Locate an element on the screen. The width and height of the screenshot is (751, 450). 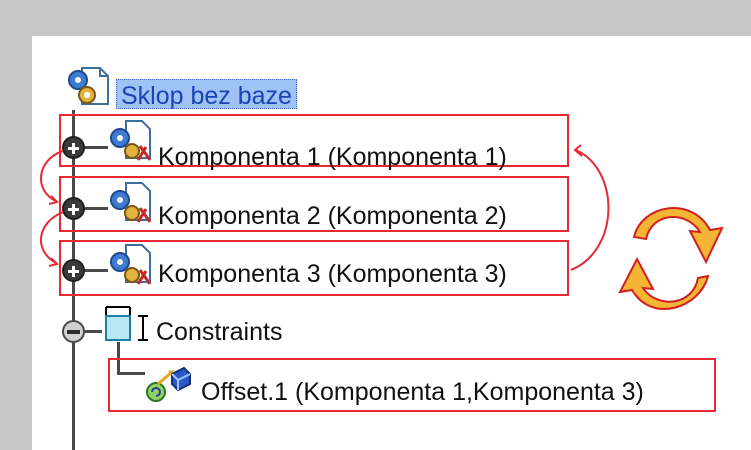
cyclic-order-arrows-icon is located at coordinates (671, 258).